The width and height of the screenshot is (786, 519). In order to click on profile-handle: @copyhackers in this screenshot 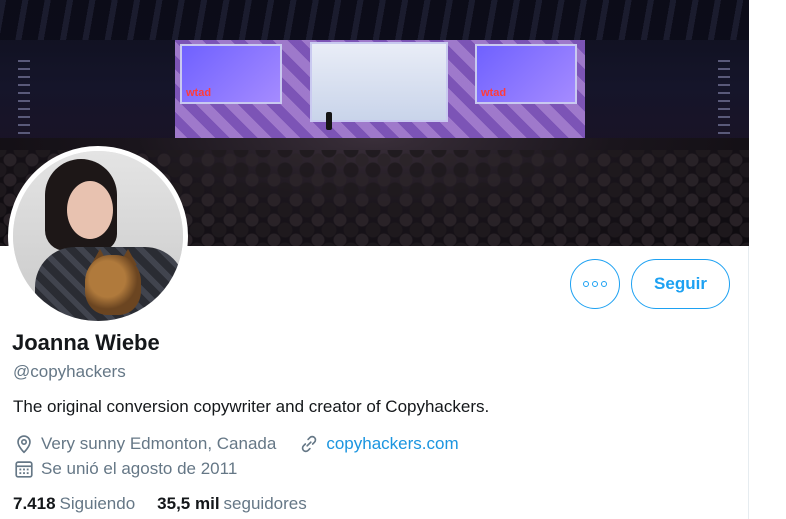, I will do `click(69, 371)`.